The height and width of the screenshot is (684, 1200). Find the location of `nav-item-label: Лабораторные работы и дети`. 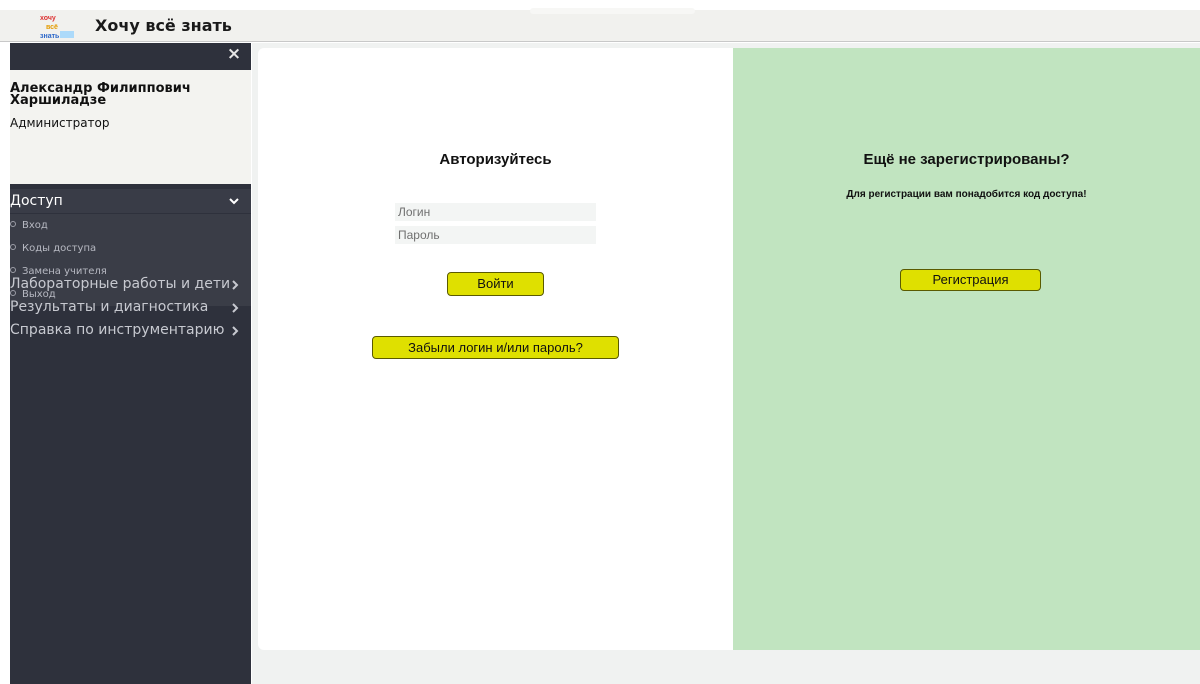

nav-item-label: Лабораторные работы и дети is located at coordinates (120, 284).